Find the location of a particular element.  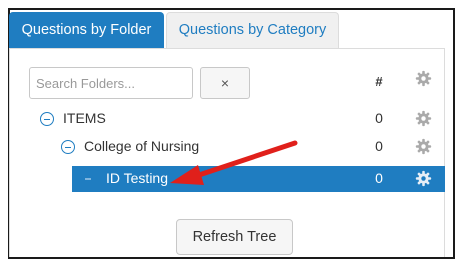

search-folders-input is located at coordinates (111, 83).